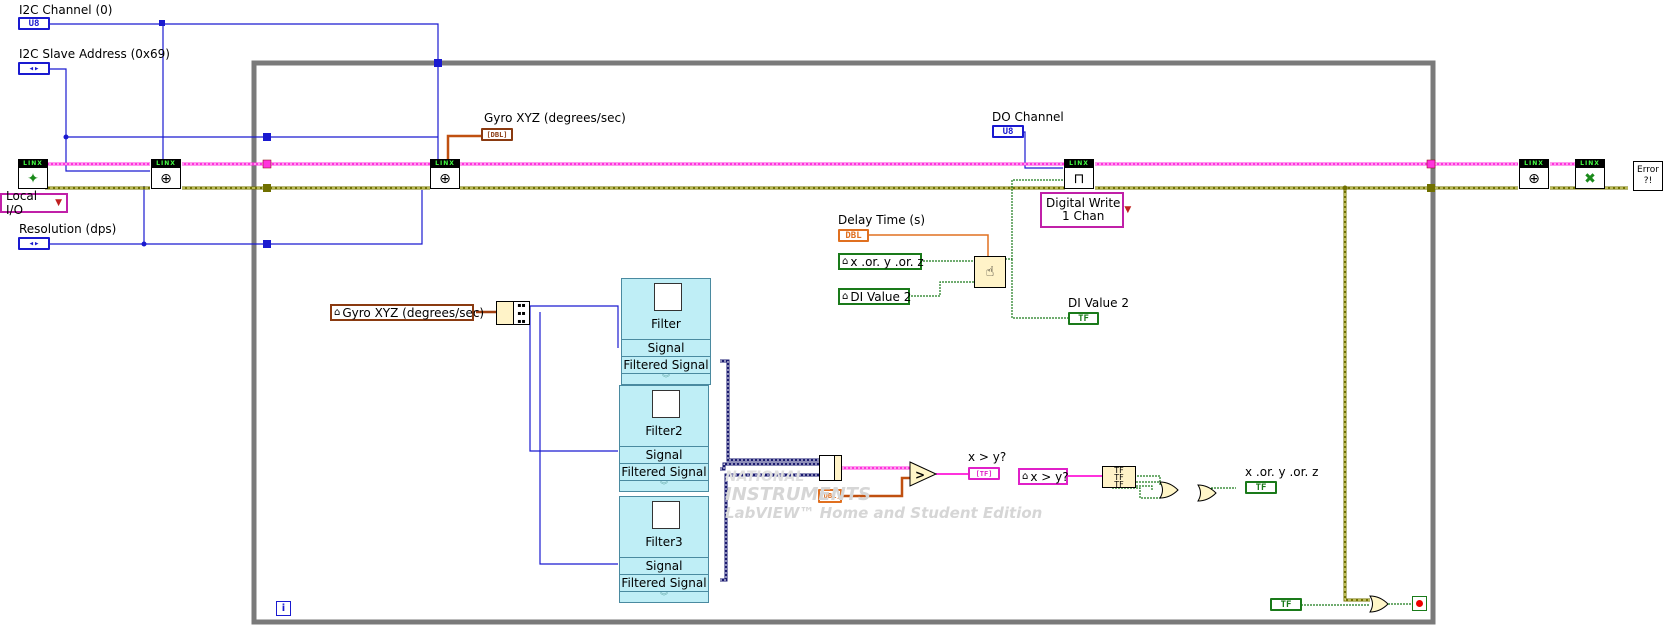 This screenshot has width=1665, height=629. Describe the element at coordinates (34, 68) in the screenshot. I see `i2c-slave-terminal: ◂▸` at that location.